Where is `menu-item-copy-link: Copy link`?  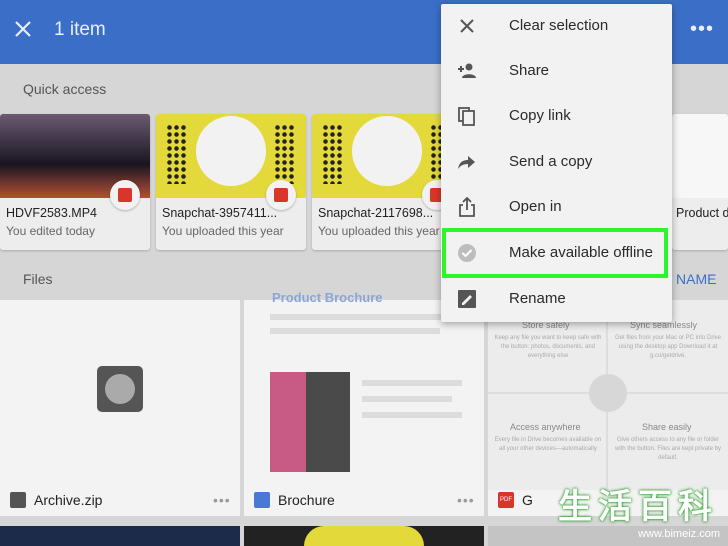
menu-item-copy-link: Copy link is located at coordinates (556, 116).